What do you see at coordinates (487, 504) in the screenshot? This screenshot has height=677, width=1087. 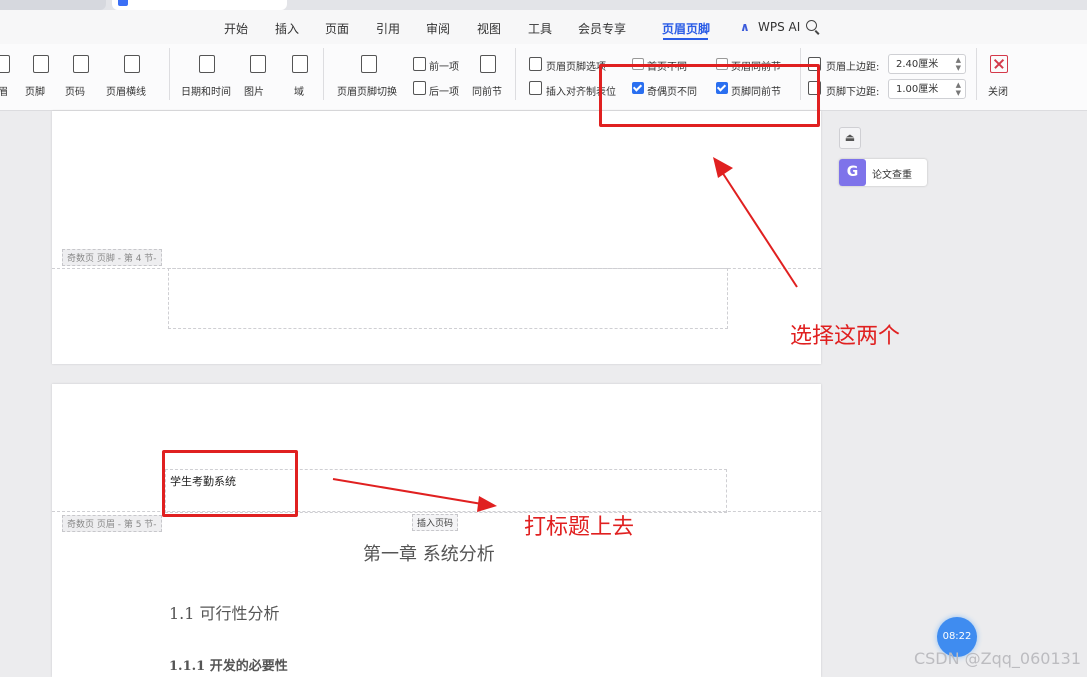 I see `arrowhead-icon` at bounding box center [487, 504].